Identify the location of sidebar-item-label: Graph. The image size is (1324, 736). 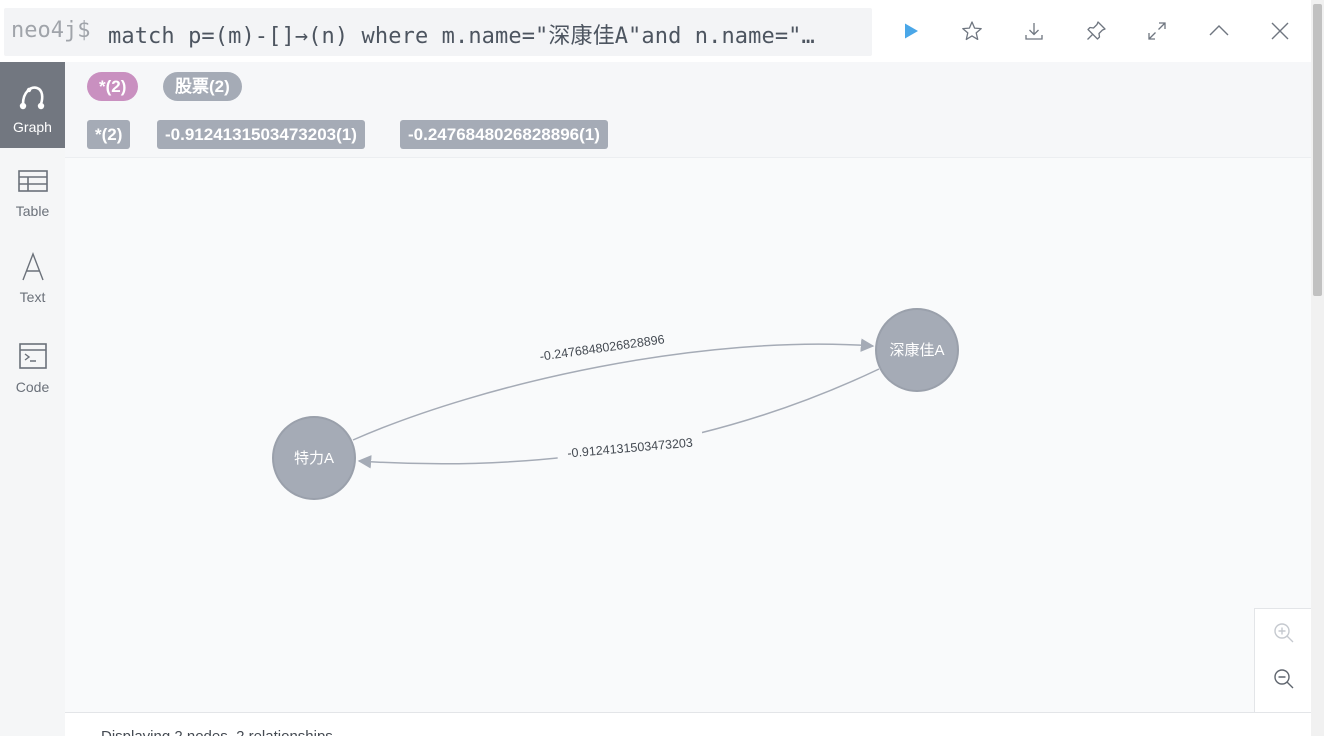
(32, 127).